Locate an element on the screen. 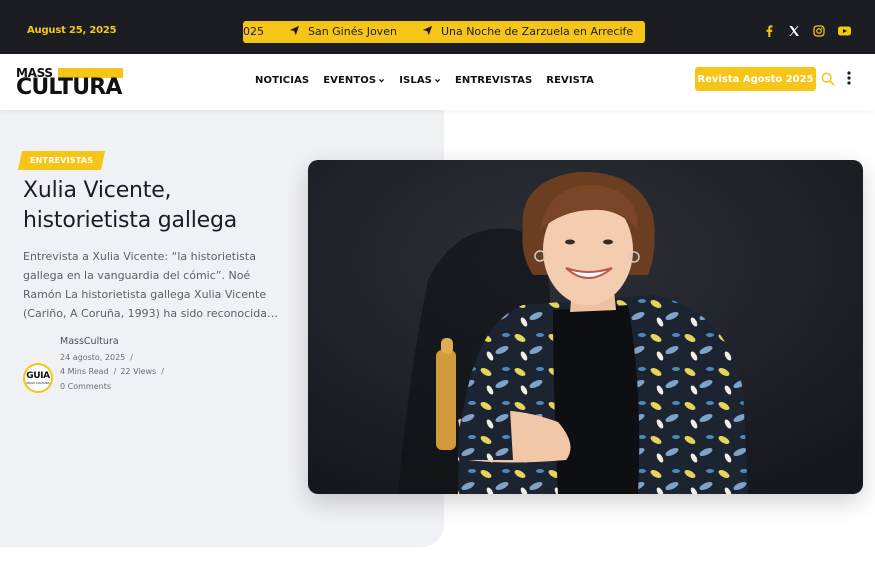 The image size is (875, 583). category-label: ENTREVISTAS is located at coordinates (62, 160).